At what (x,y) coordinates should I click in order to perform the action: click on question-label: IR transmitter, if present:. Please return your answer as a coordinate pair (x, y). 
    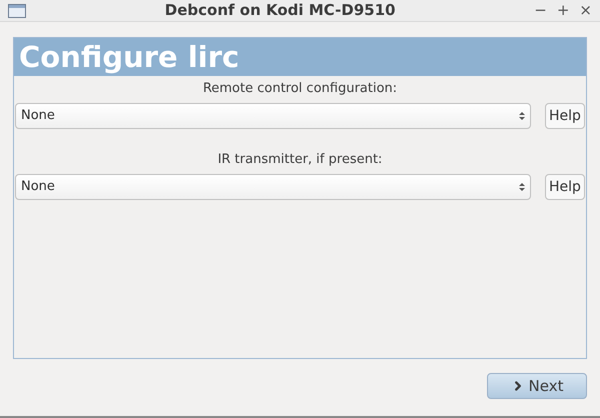
    Looking at the image, I should click on (300, 160).